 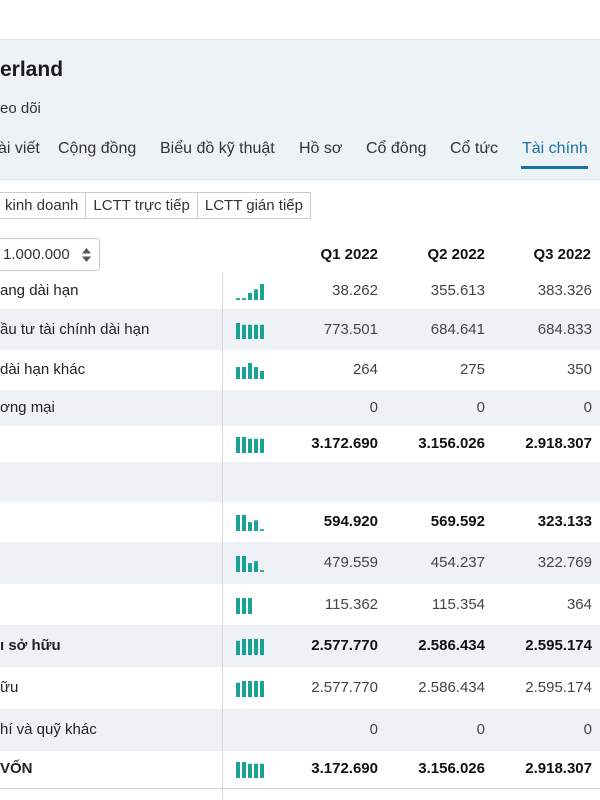 What do you see at coordinates (300, 563) in the screenshot?
I see `table-row-no-ngan-han: 479.559 454.237 322.769` at bounding box center [300, 563].